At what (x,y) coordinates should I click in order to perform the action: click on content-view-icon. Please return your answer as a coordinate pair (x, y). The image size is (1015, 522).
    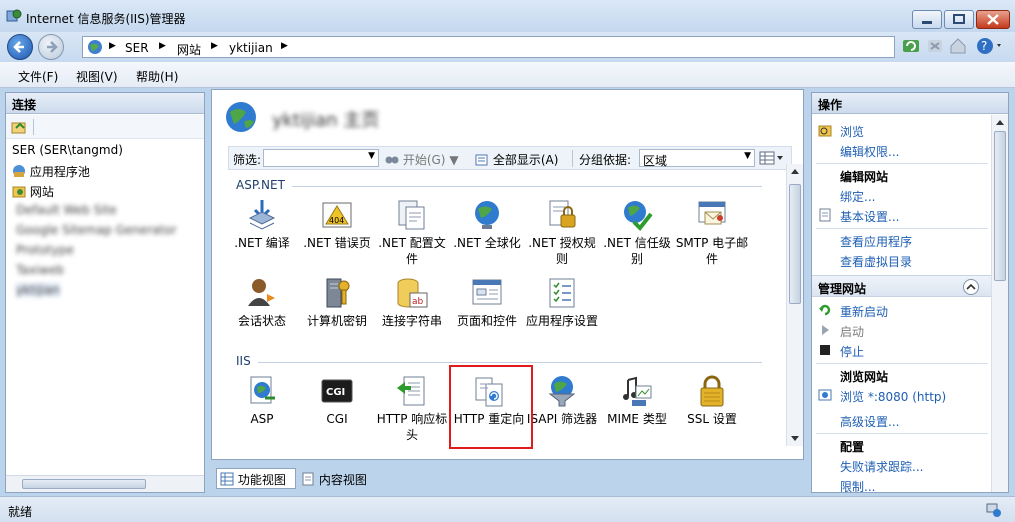
    Looking at the image, I should click on (308, 479).